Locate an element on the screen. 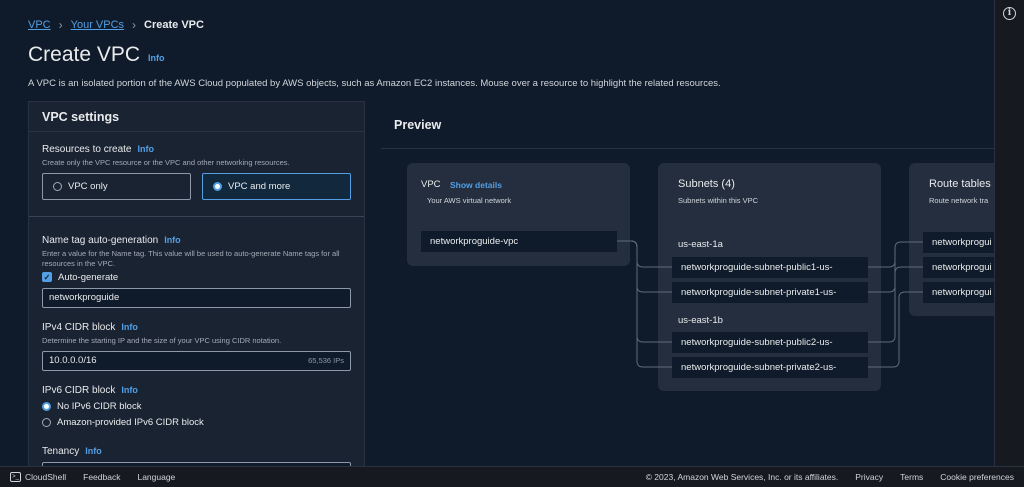 The image size is (1024, 487). preview-heading: Preview is located at coordinates (418, 125).